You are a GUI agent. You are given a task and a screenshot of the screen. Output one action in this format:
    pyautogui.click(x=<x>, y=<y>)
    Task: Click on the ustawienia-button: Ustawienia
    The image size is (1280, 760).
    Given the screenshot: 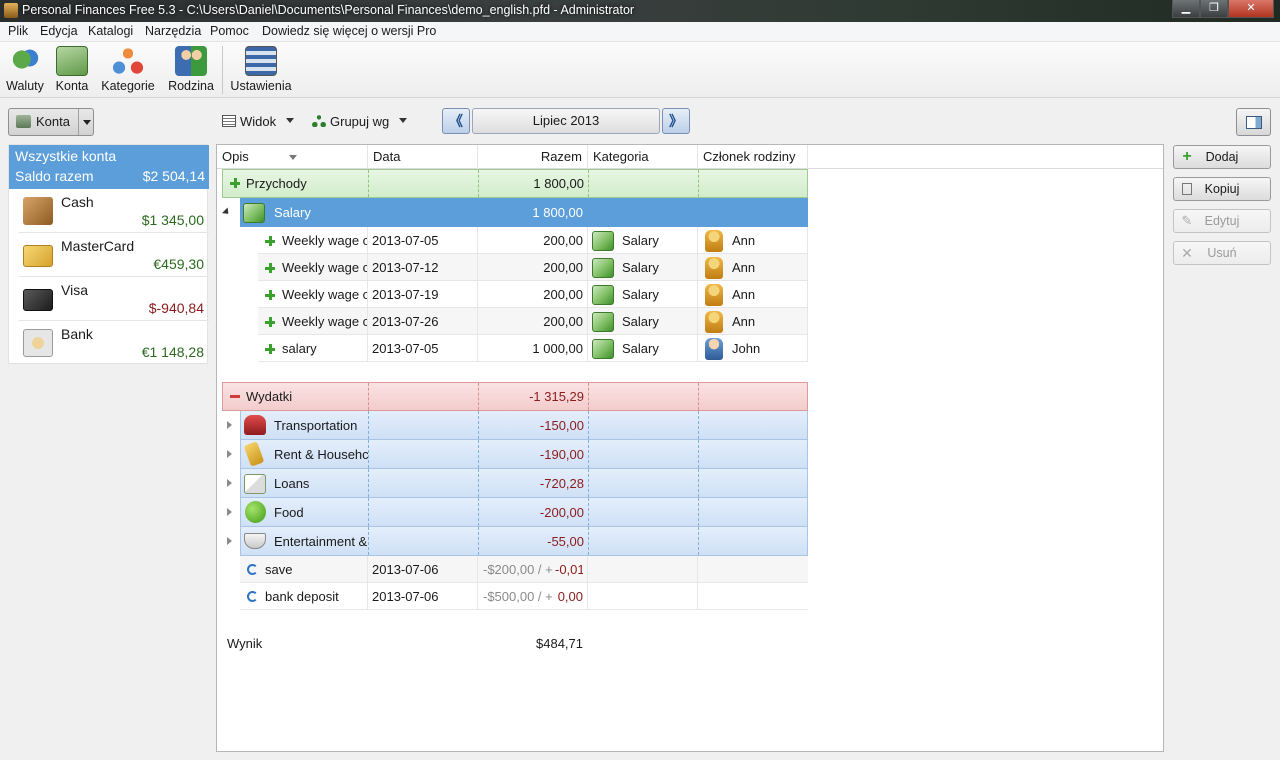 What is the action you would take?
    pyautogui.click(x=261, y=70)
    